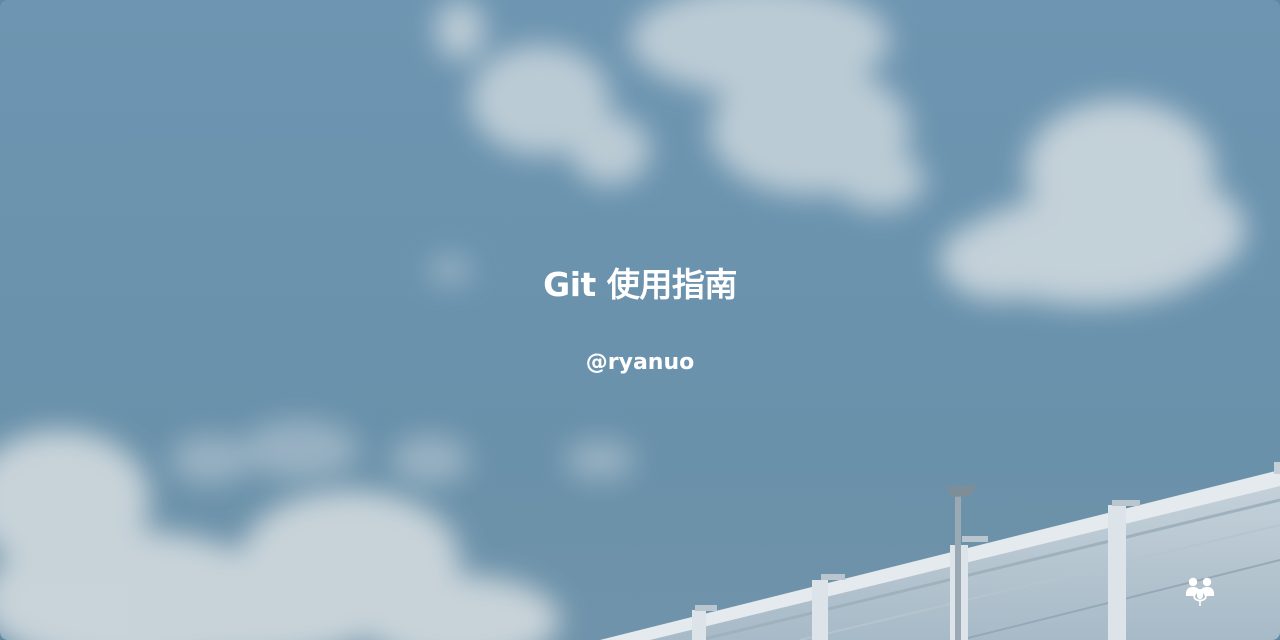 Image resolution: width=1280 pixels, height=640 pixels. Describe the element at coordinates (640, 284) in the screenshot. I see `slide-title: Git 使用指南` at that location.